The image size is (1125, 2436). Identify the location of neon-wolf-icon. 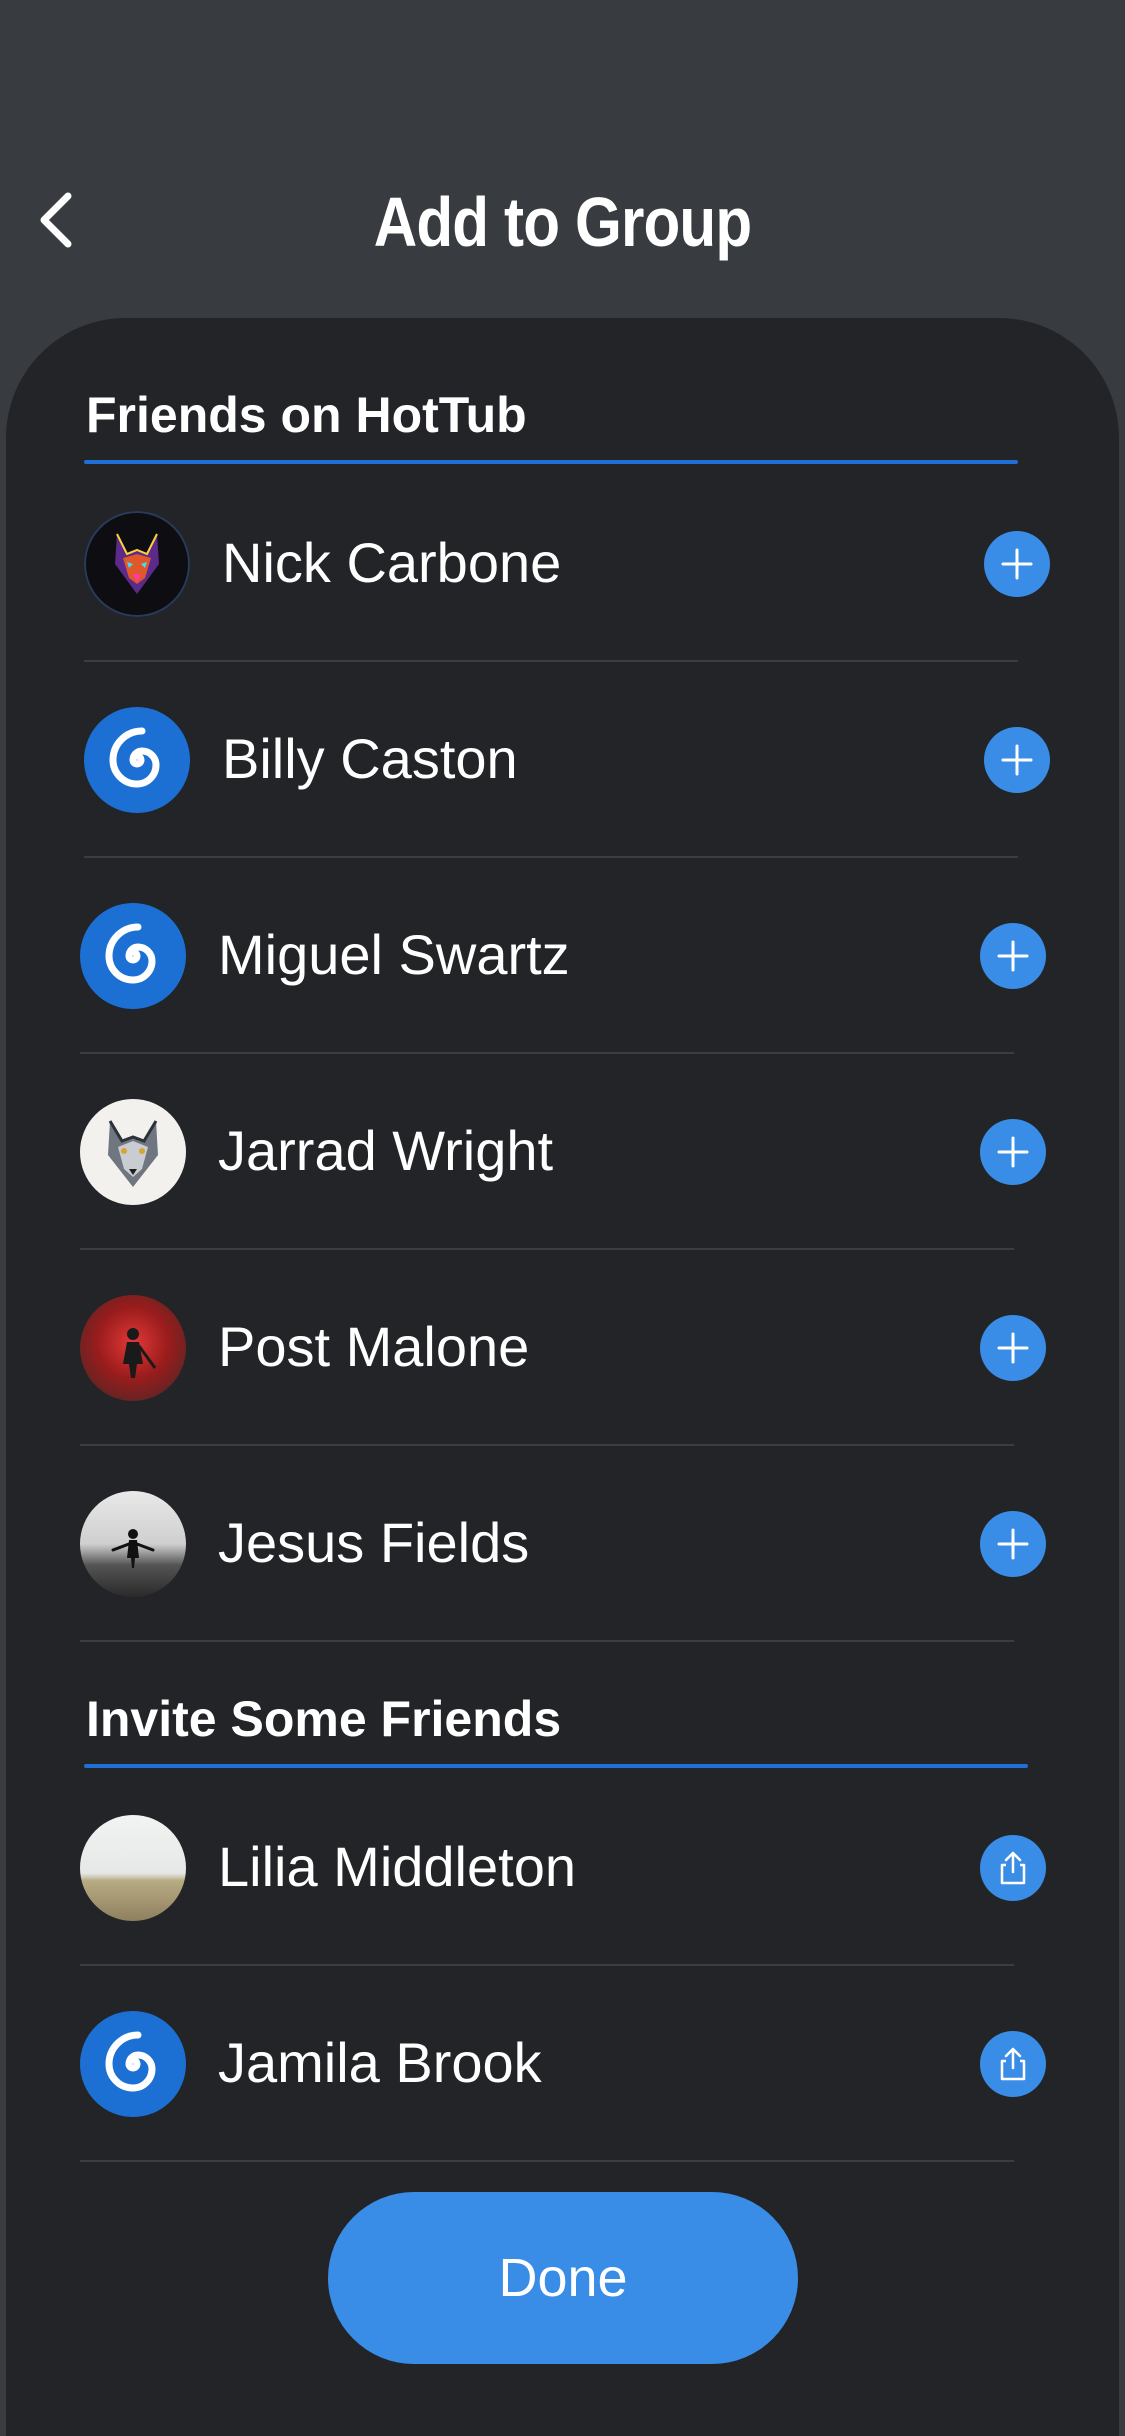
(137, 563).